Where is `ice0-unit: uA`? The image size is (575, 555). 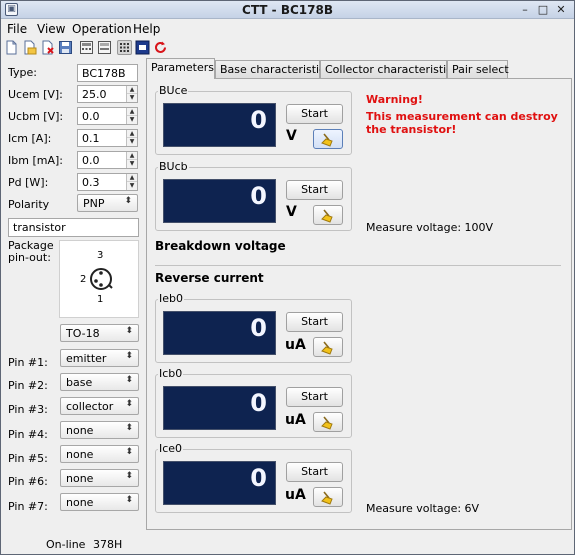 ice0-unit: uA is located at coordinates (295, 495).